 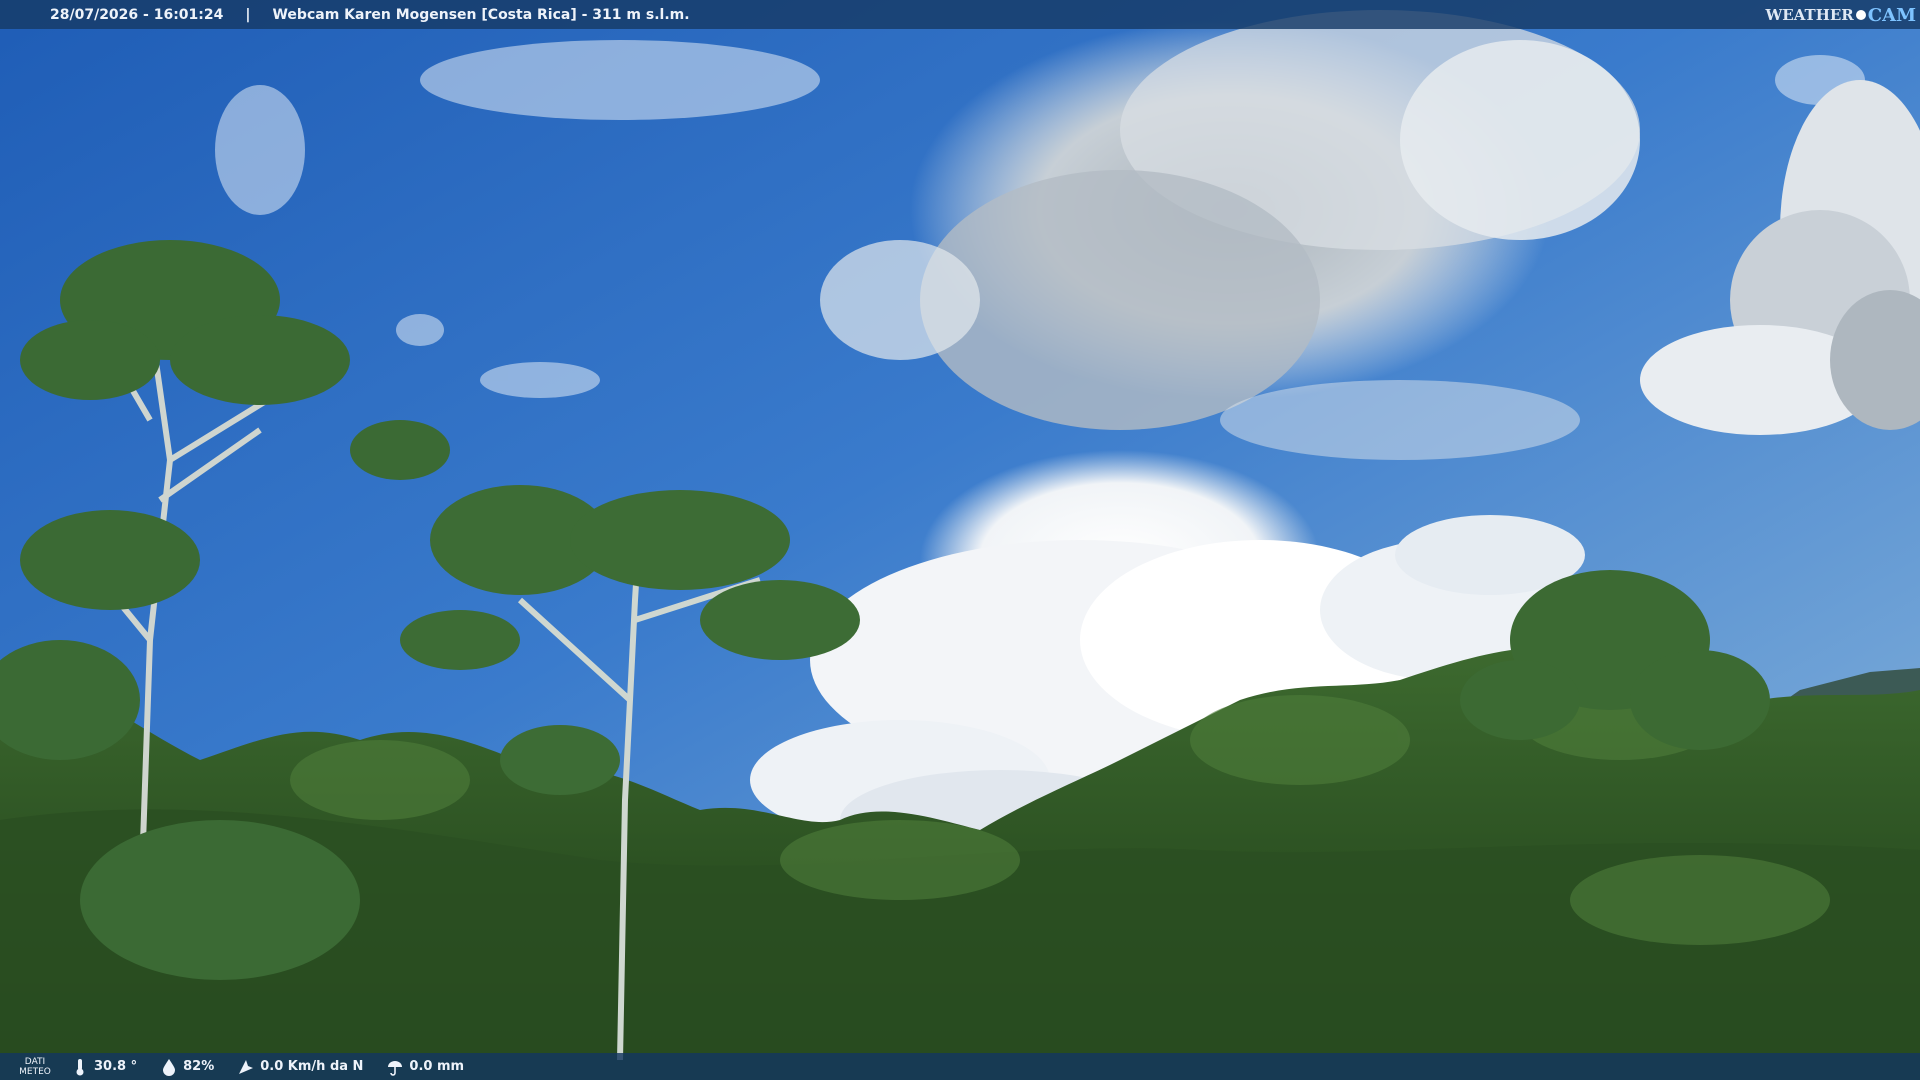 I want to click on rain-icon, so click(x=395, y=1068).